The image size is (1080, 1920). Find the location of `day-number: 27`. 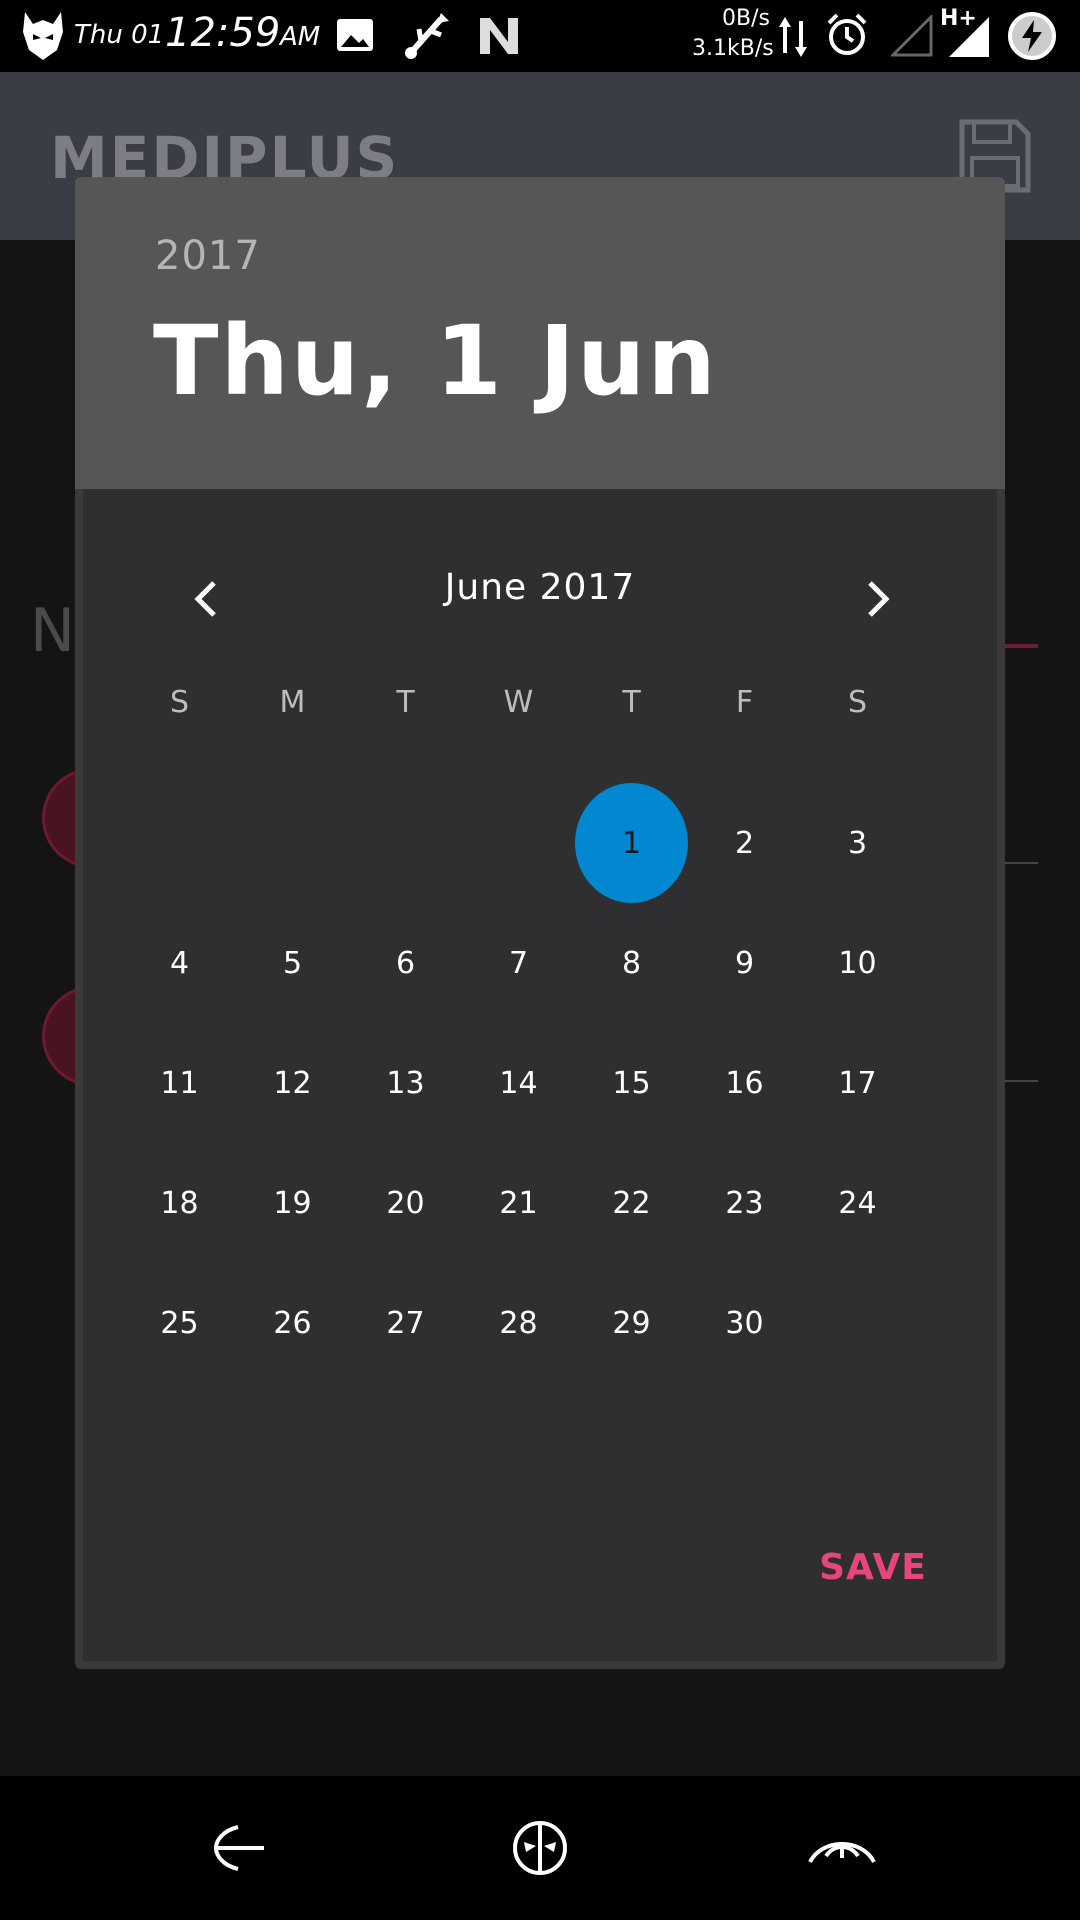

day-number: 27 is located at coordinates (405, 1323).